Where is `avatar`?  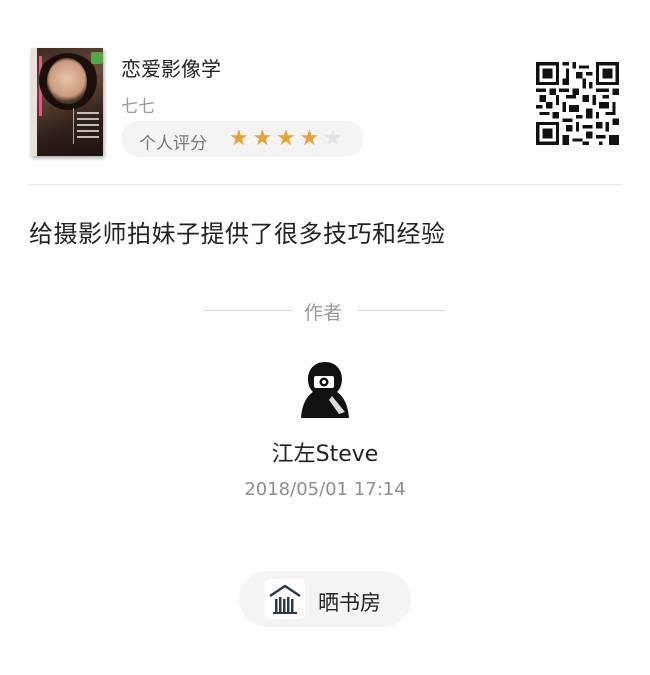
avatar is located at coordinates (325, 390).